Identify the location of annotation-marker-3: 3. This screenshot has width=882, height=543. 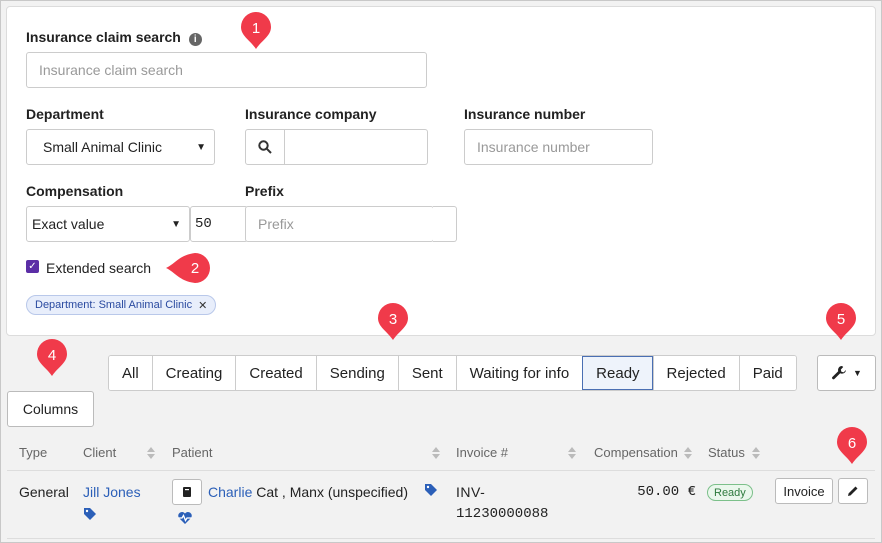
(393, 321).